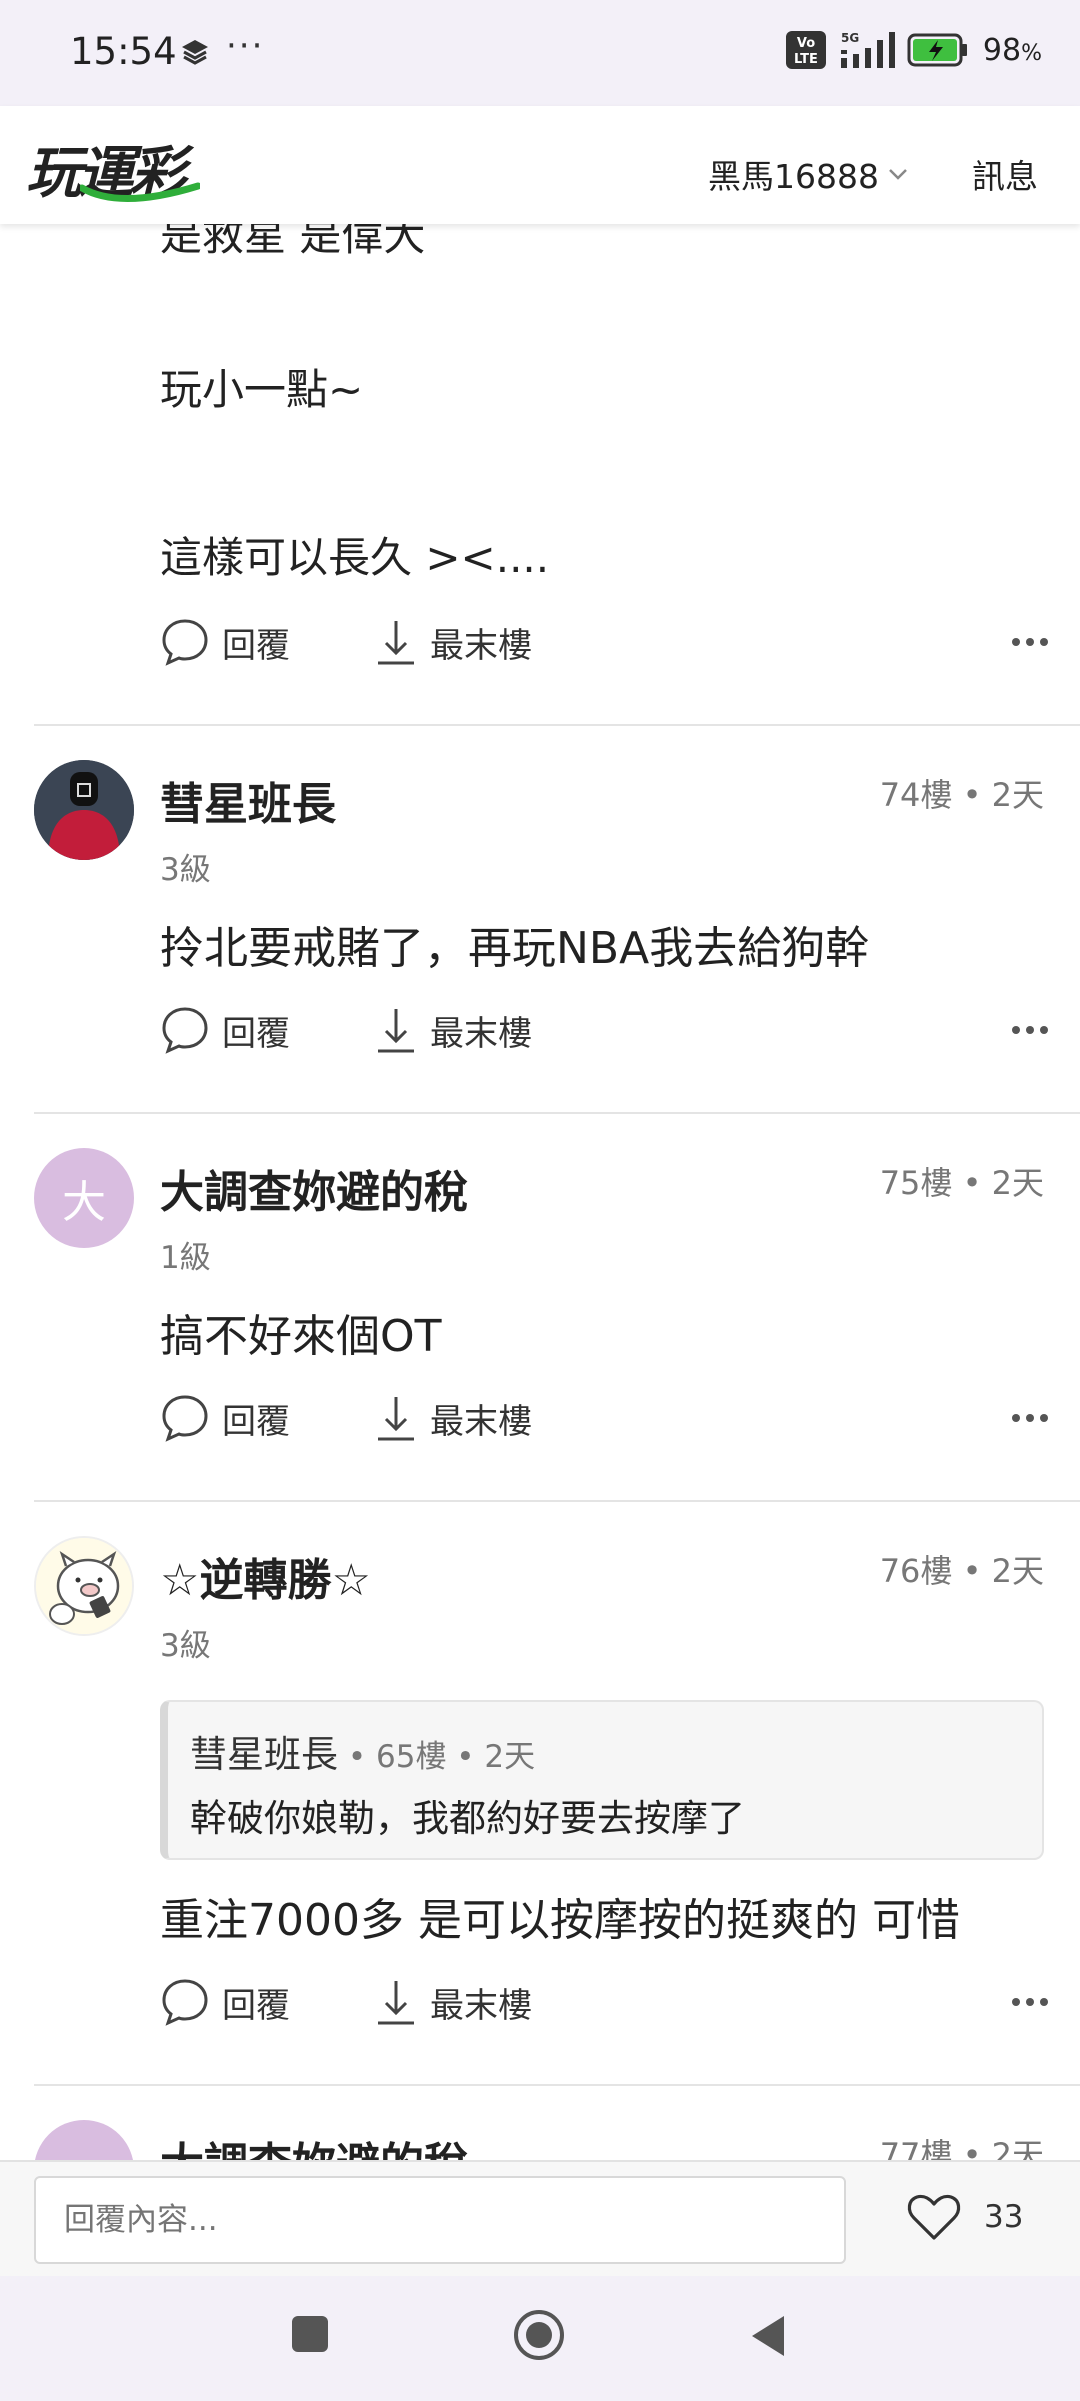  What do you see at coordinates (84, 1202) in the screenshot?
I see `avatar-letter: 大` at bounding box center [84, 1202].